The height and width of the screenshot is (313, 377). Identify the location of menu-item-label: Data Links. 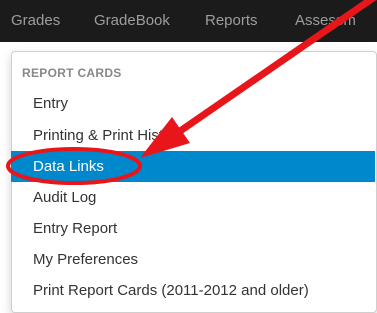
(68, 166).